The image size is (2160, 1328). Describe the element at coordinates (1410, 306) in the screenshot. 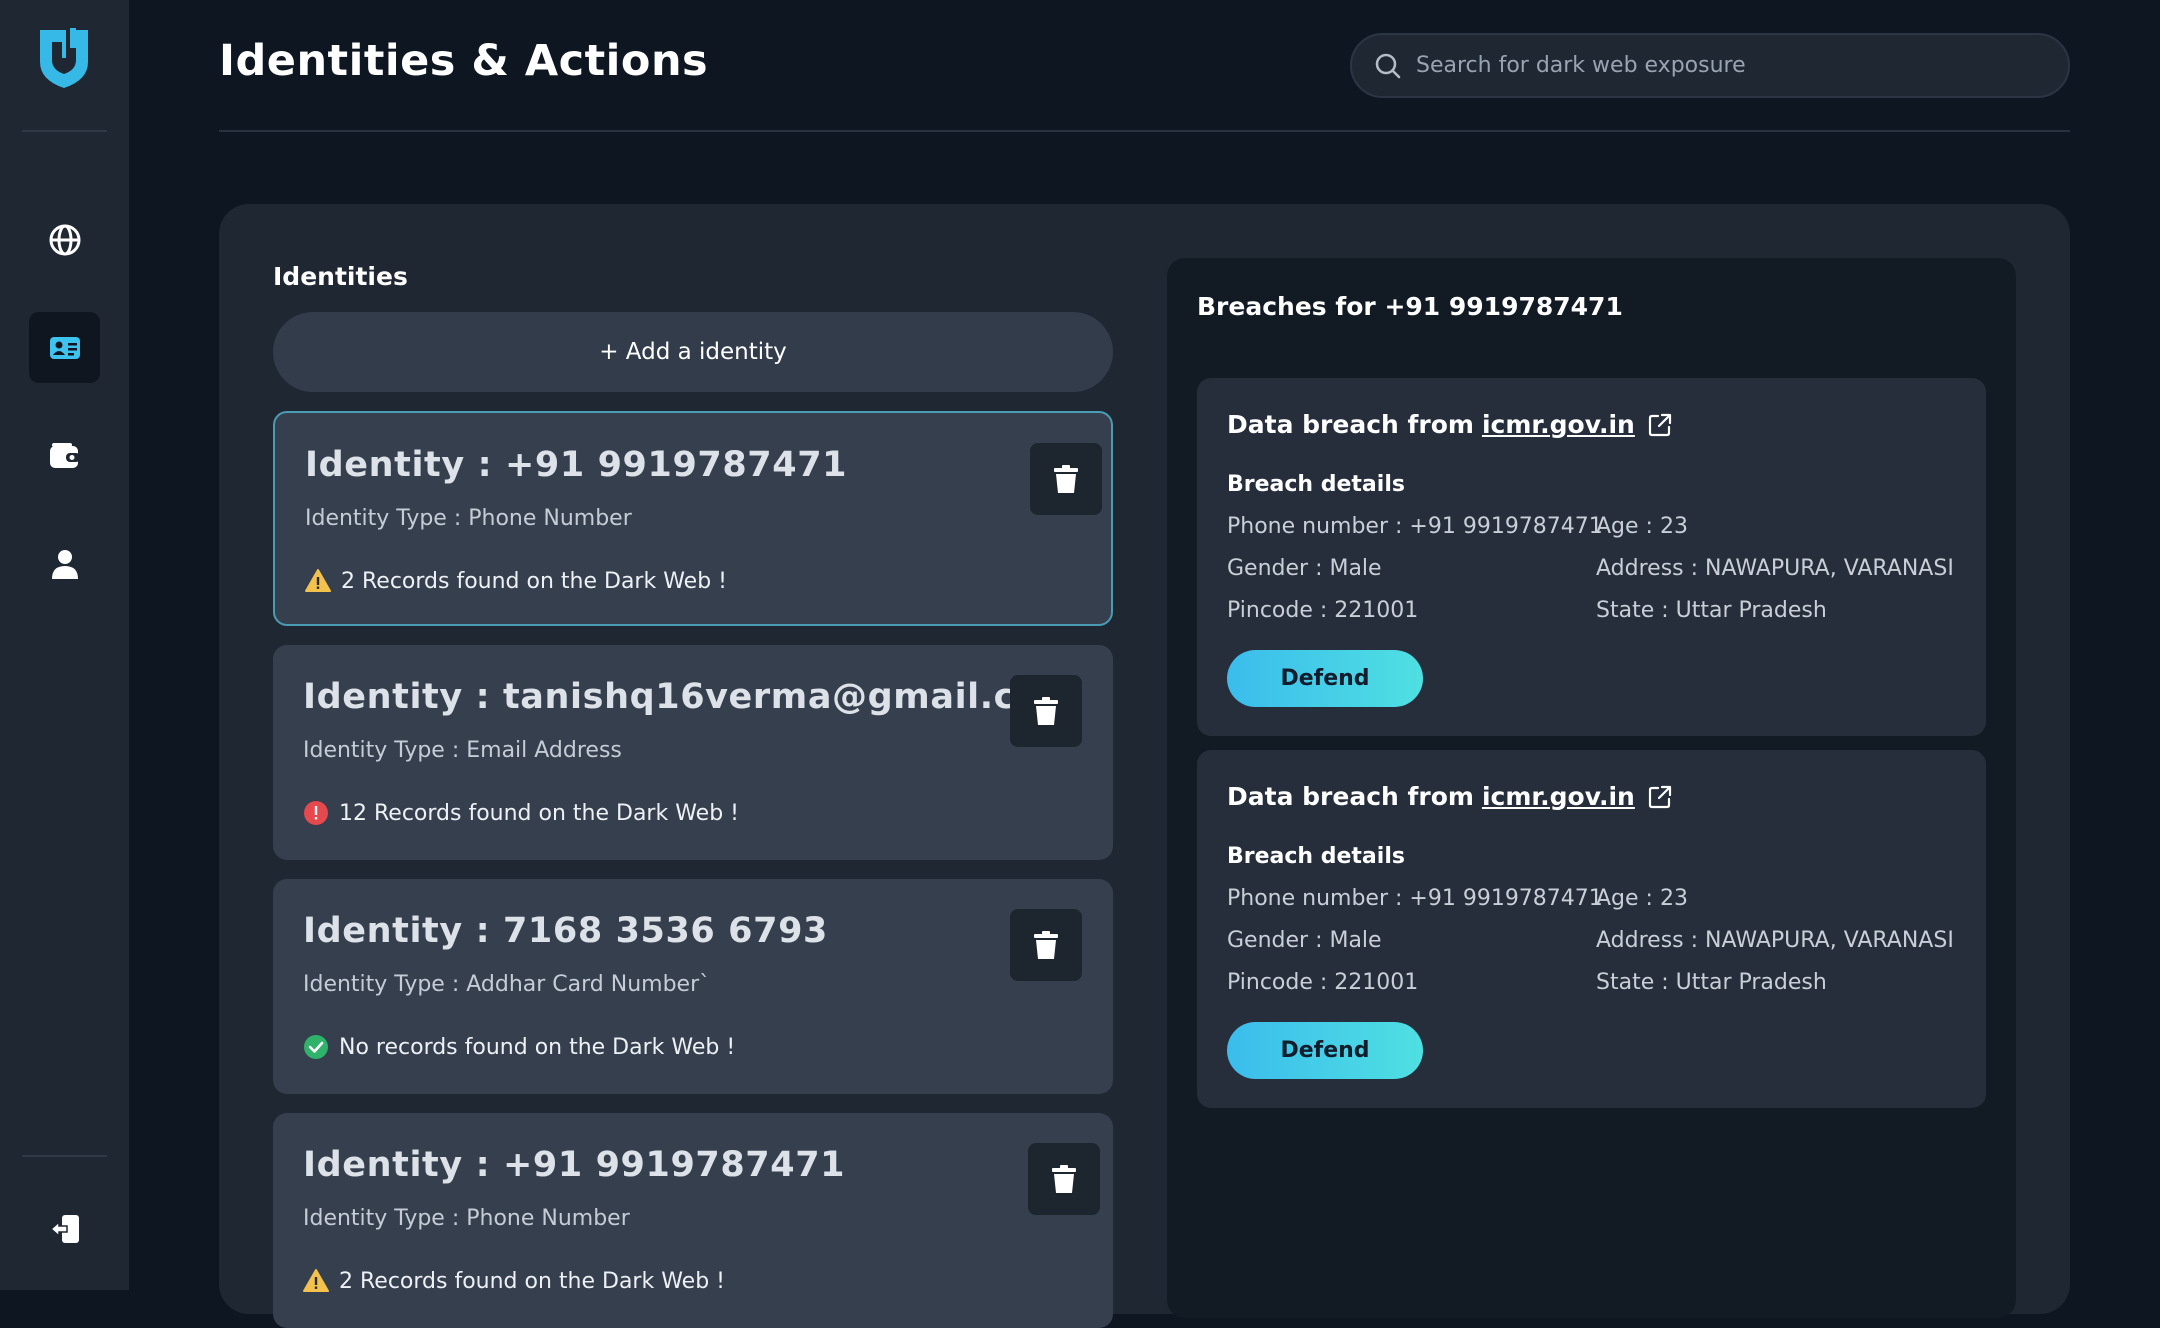

I see `breaches-heading: Breaches for +91 9919787471` at that location.